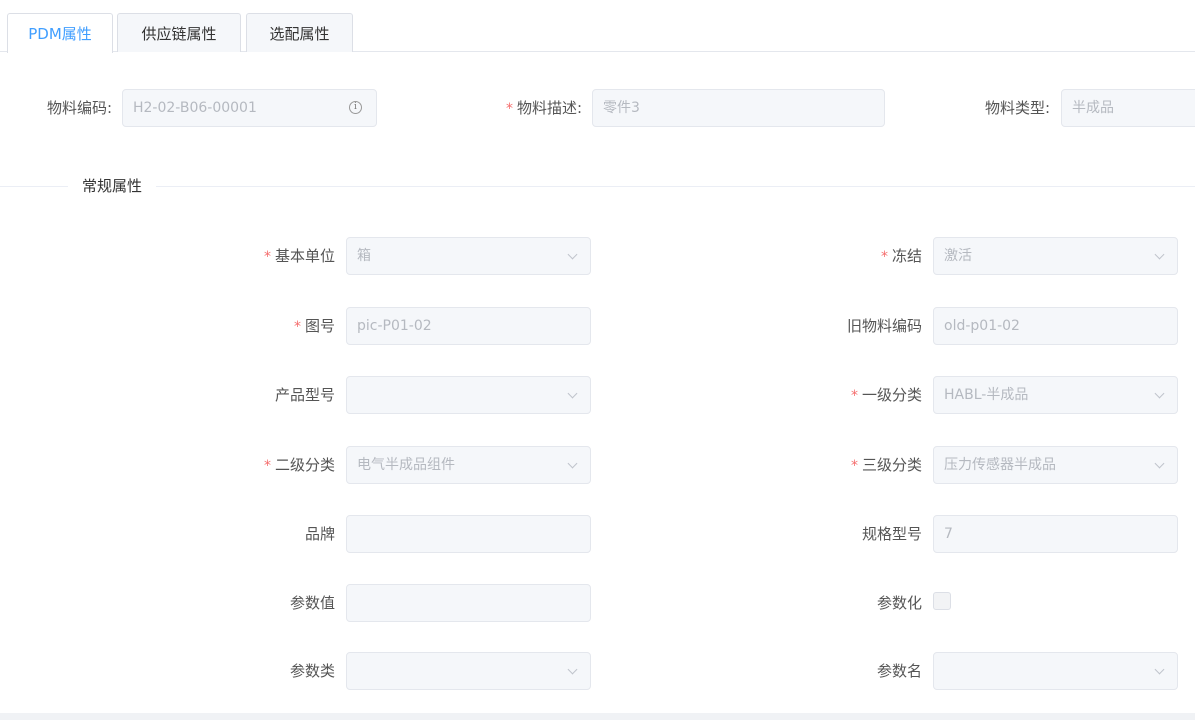  I want to click on level1-value: HABL-半成品, so click(986, 395).